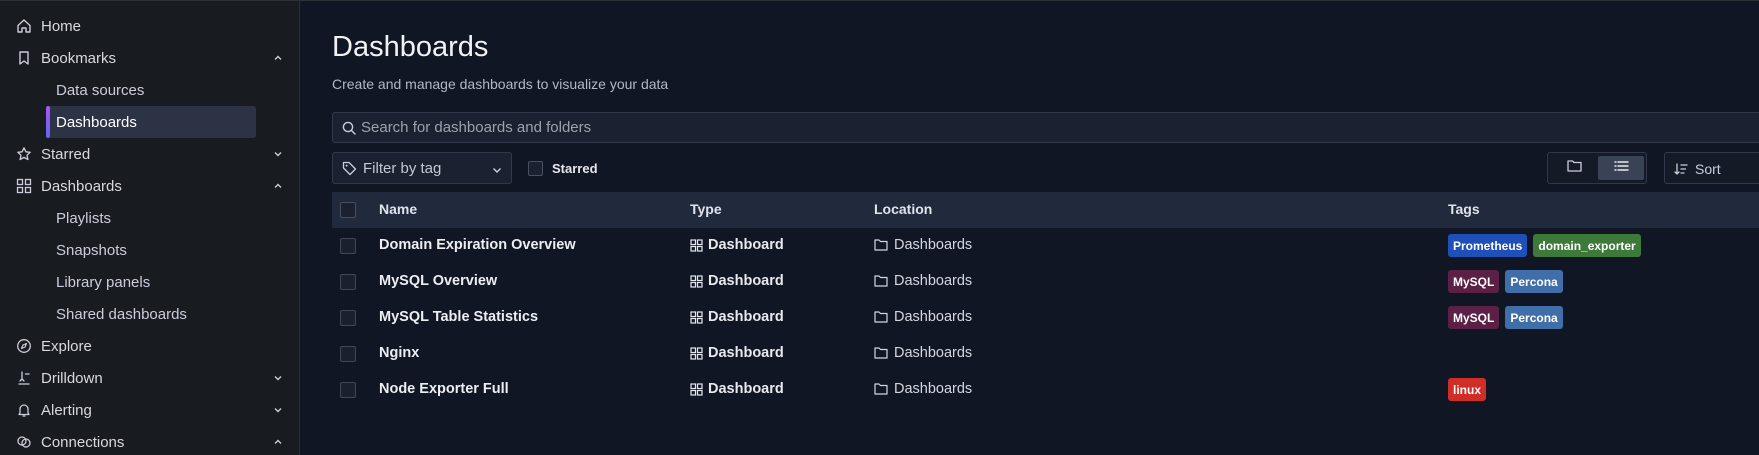 The width and height of the screenshot is (1759, 455). I want to click on nav-label-connections: Connections, so click(83, 442).